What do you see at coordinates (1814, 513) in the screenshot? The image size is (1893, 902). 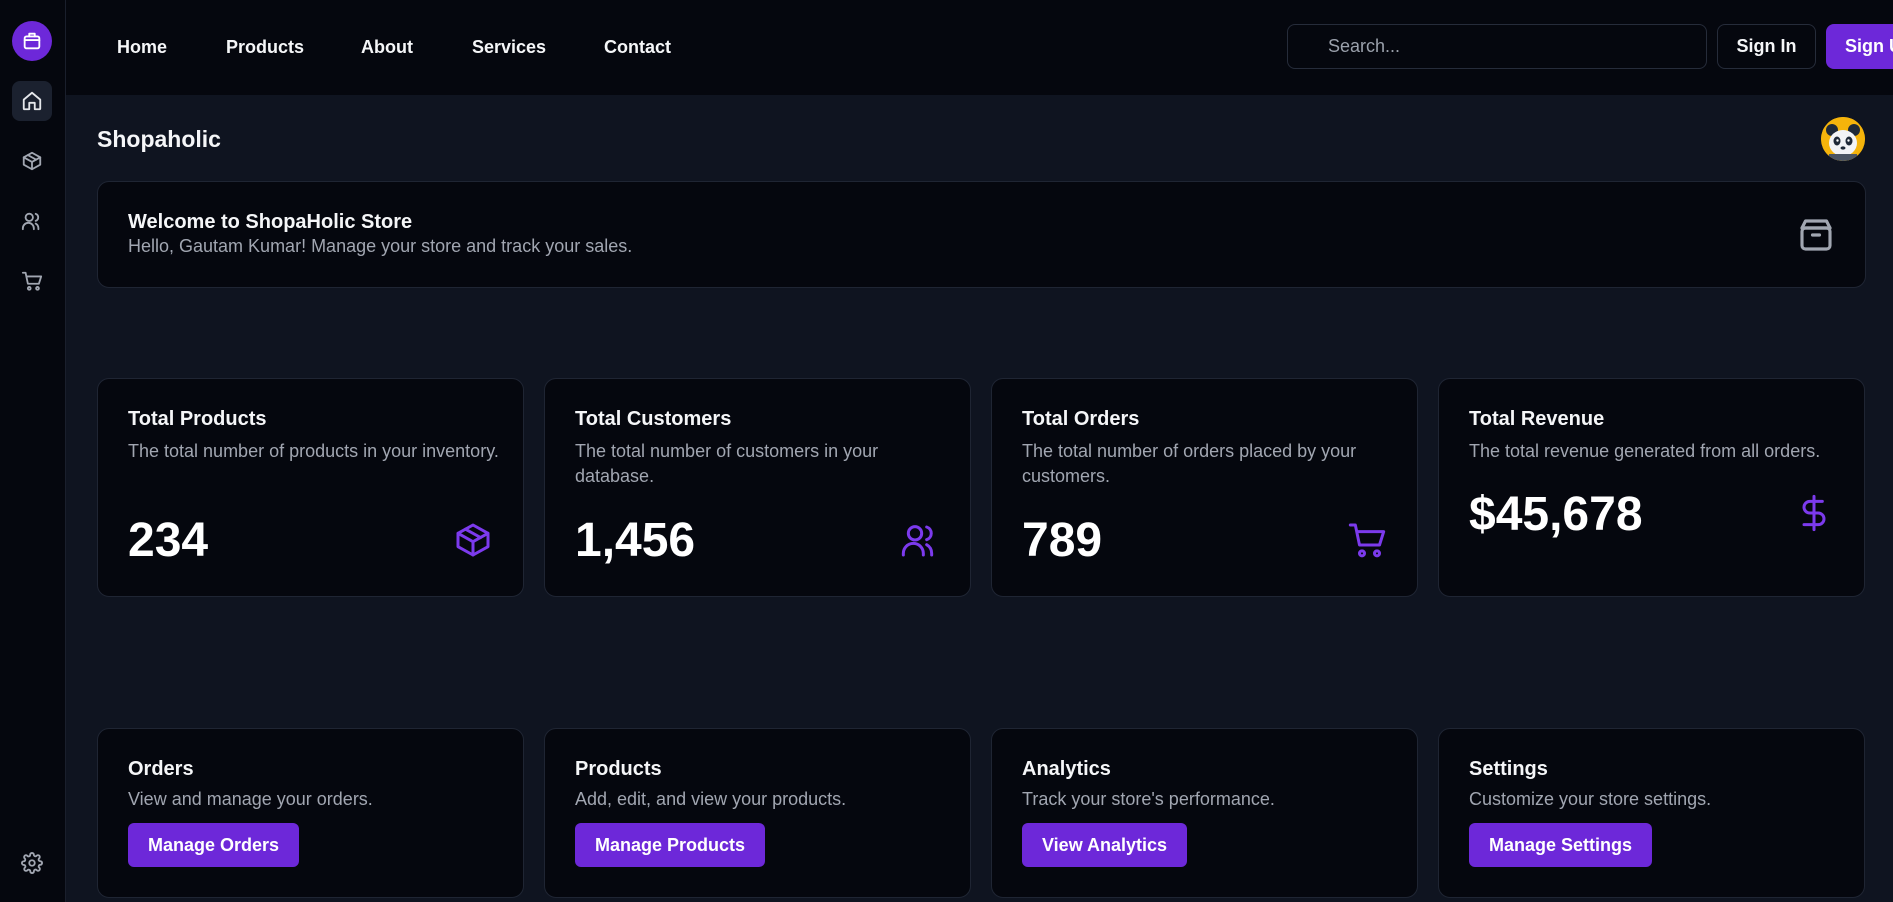 I see `dollar-icon` at bounding box center [1814, 513].